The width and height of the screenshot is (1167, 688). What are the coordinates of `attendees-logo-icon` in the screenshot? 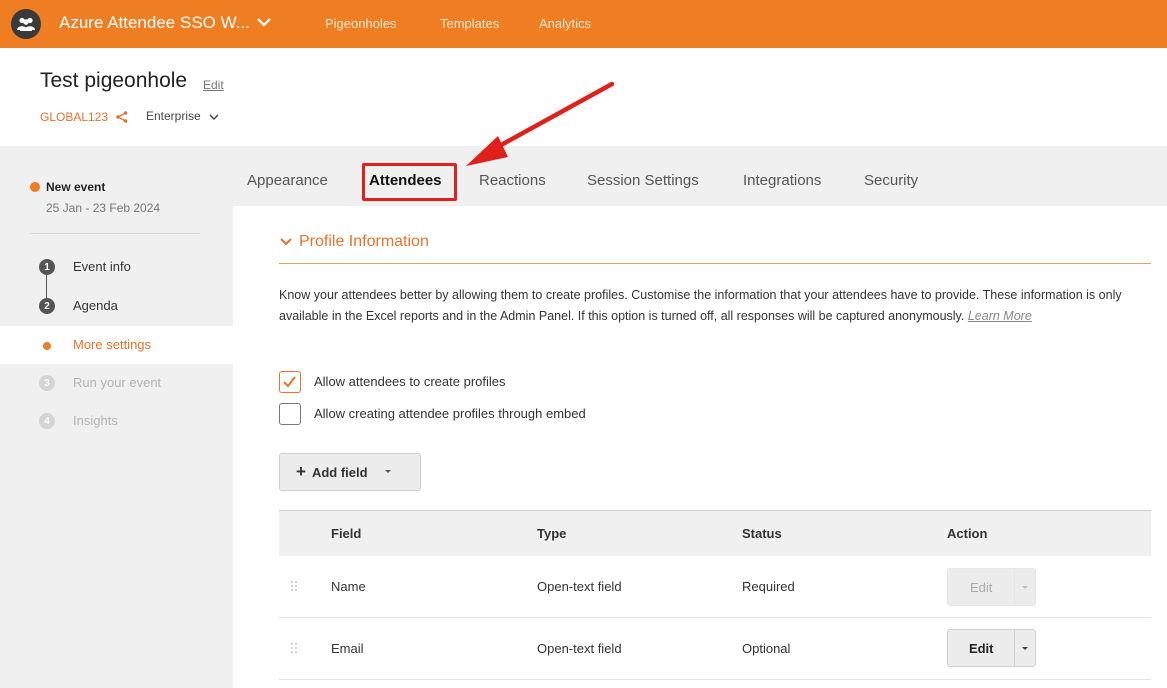 It's located at (26, 24).